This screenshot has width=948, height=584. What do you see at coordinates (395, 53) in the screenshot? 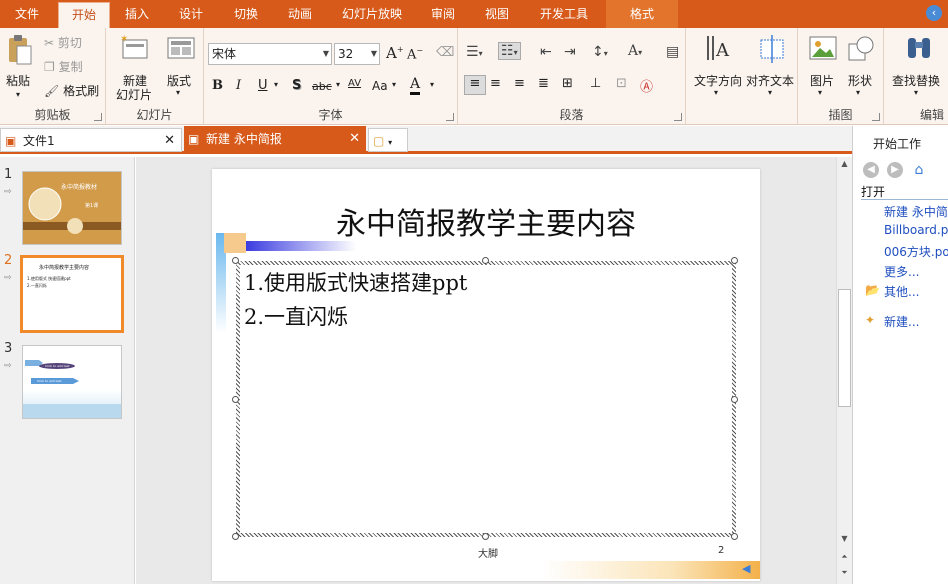
I see `grow-font-button: A+` at bounding box center [395, 53].